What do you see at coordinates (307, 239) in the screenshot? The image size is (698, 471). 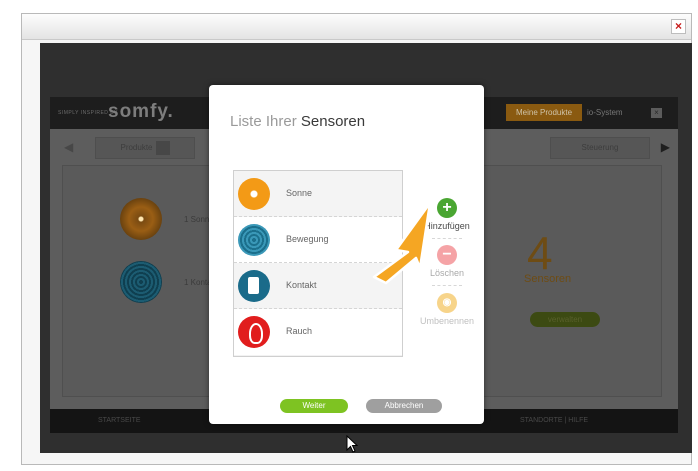 I see `sensor-label: Bewegung` at bounding box center [307, 239].